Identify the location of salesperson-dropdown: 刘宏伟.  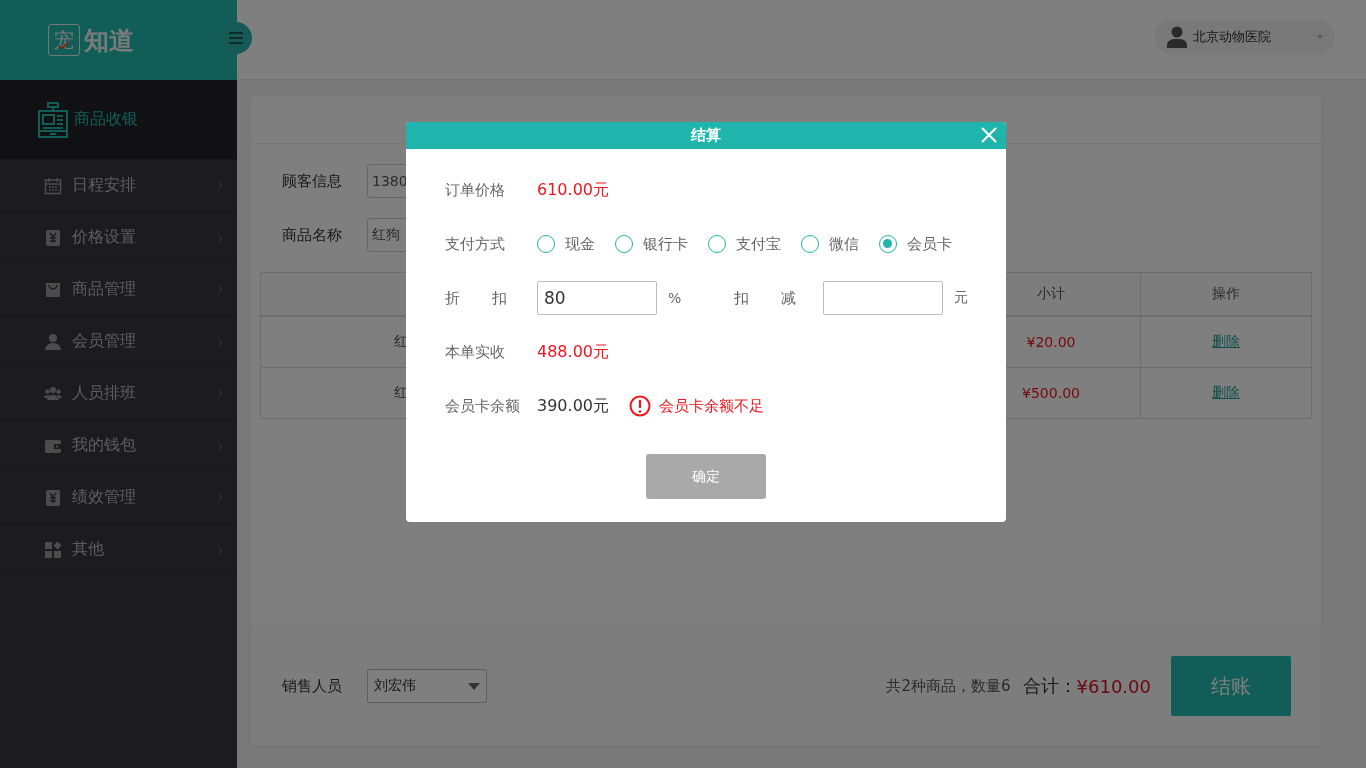
(427, 686).